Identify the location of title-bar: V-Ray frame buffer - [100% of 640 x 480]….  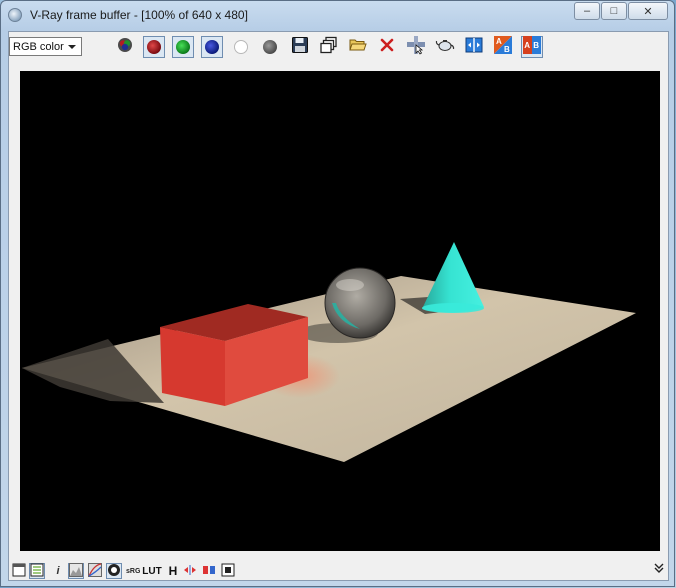
(337, 16).